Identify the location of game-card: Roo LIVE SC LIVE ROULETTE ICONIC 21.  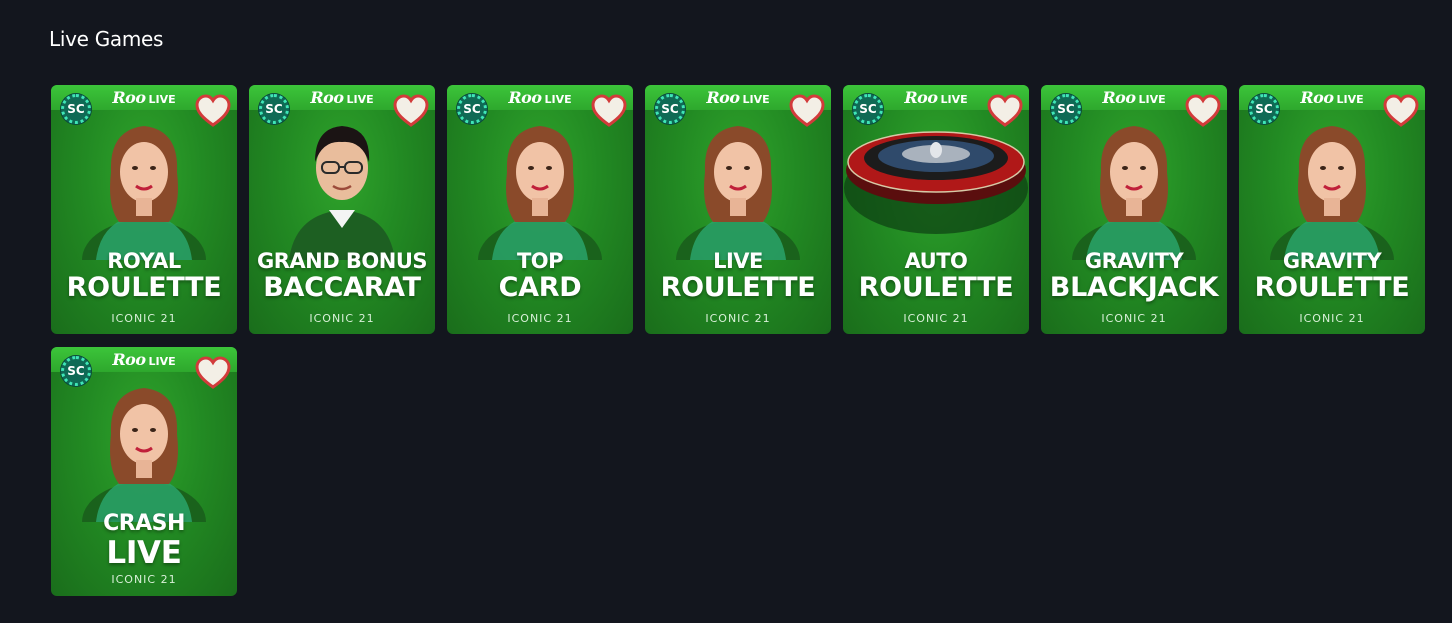
(738, 209).